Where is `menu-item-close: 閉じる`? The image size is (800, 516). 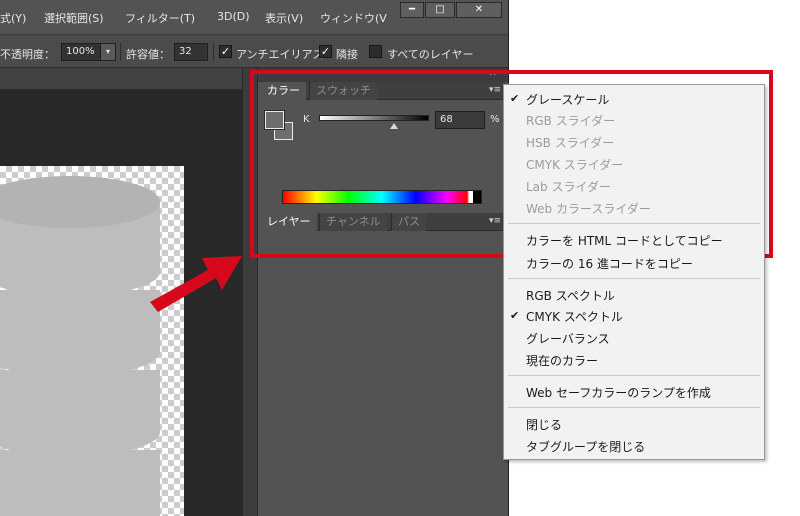 menu-item-close: 閉じる is located at coordinates (544, 424).